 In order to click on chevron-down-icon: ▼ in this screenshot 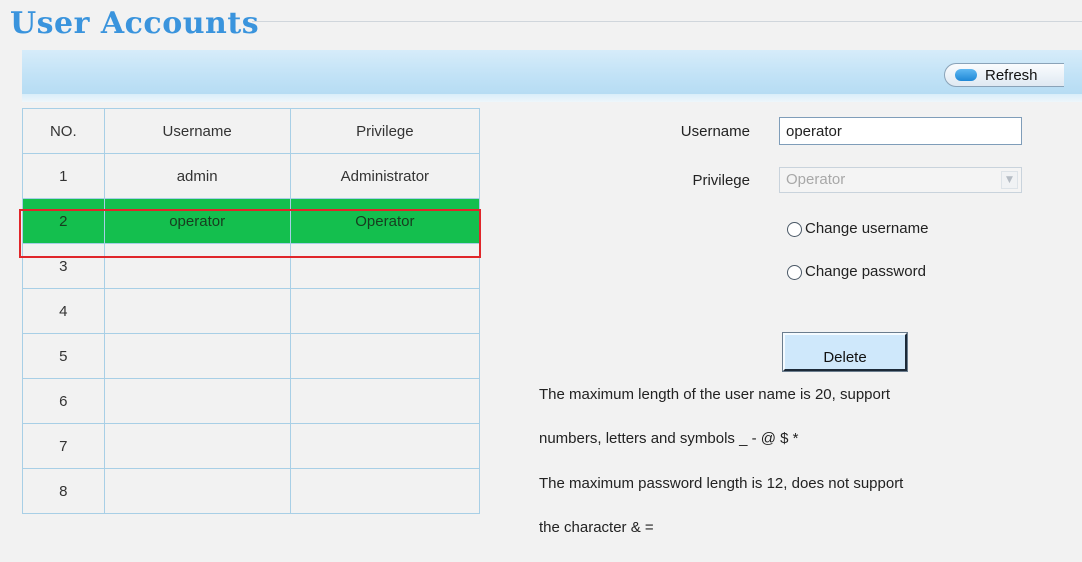, I will do `click(1009, 180)`.